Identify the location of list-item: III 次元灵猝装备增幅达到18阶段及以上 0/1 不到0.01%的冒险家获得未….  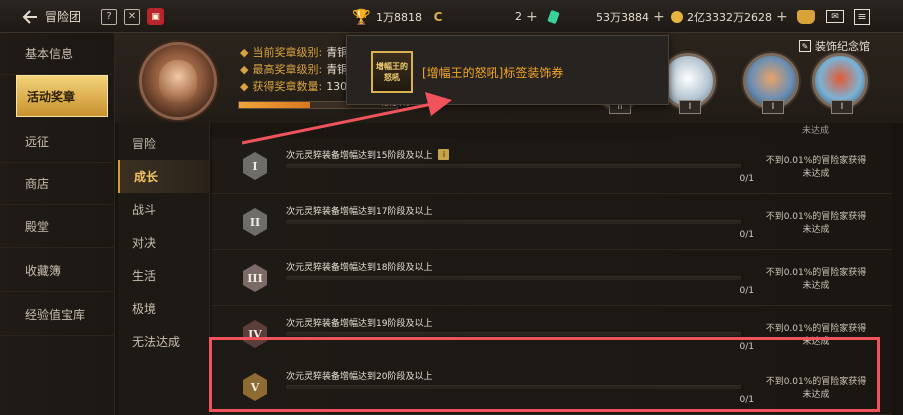
(552, 278).